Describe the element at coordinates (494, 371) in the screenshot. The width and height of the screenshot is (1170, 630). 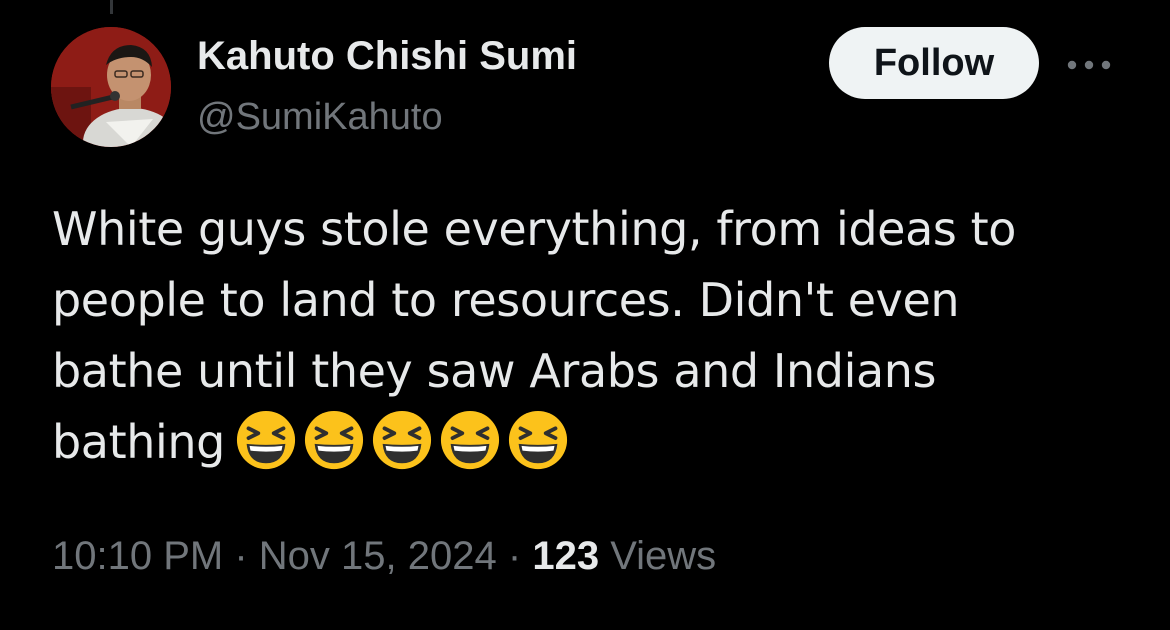
I see `tweet-text-line: bathe until they saw Arabs and Indians` at that location.